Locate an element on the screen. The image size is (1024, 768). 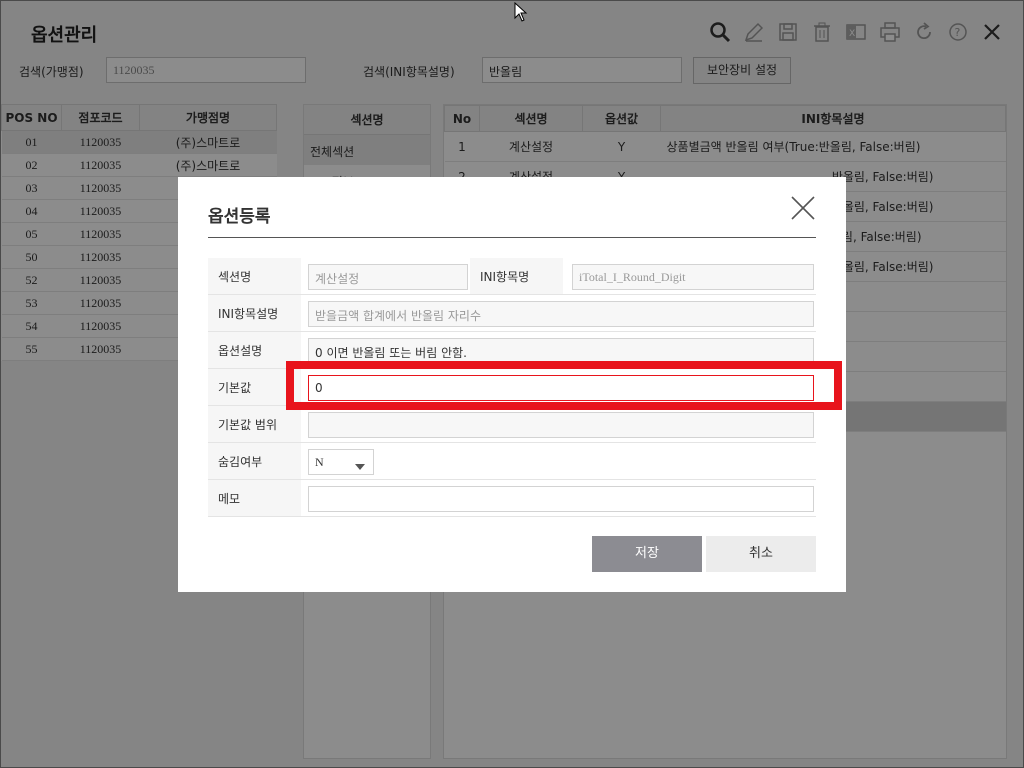
form-row-hidden: 숨김여부 N is located at coordinates (512, 461).